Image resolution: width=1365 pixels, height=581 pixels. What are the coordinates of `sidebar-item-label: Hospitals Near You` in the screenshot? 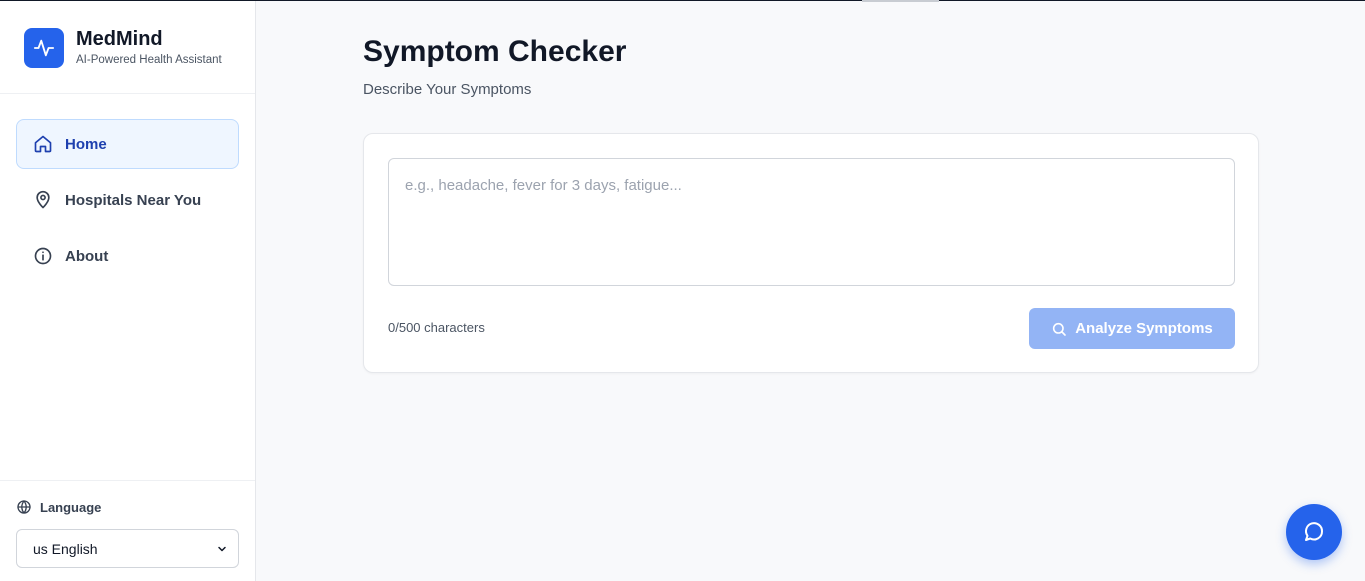 It's located at (133, 200).